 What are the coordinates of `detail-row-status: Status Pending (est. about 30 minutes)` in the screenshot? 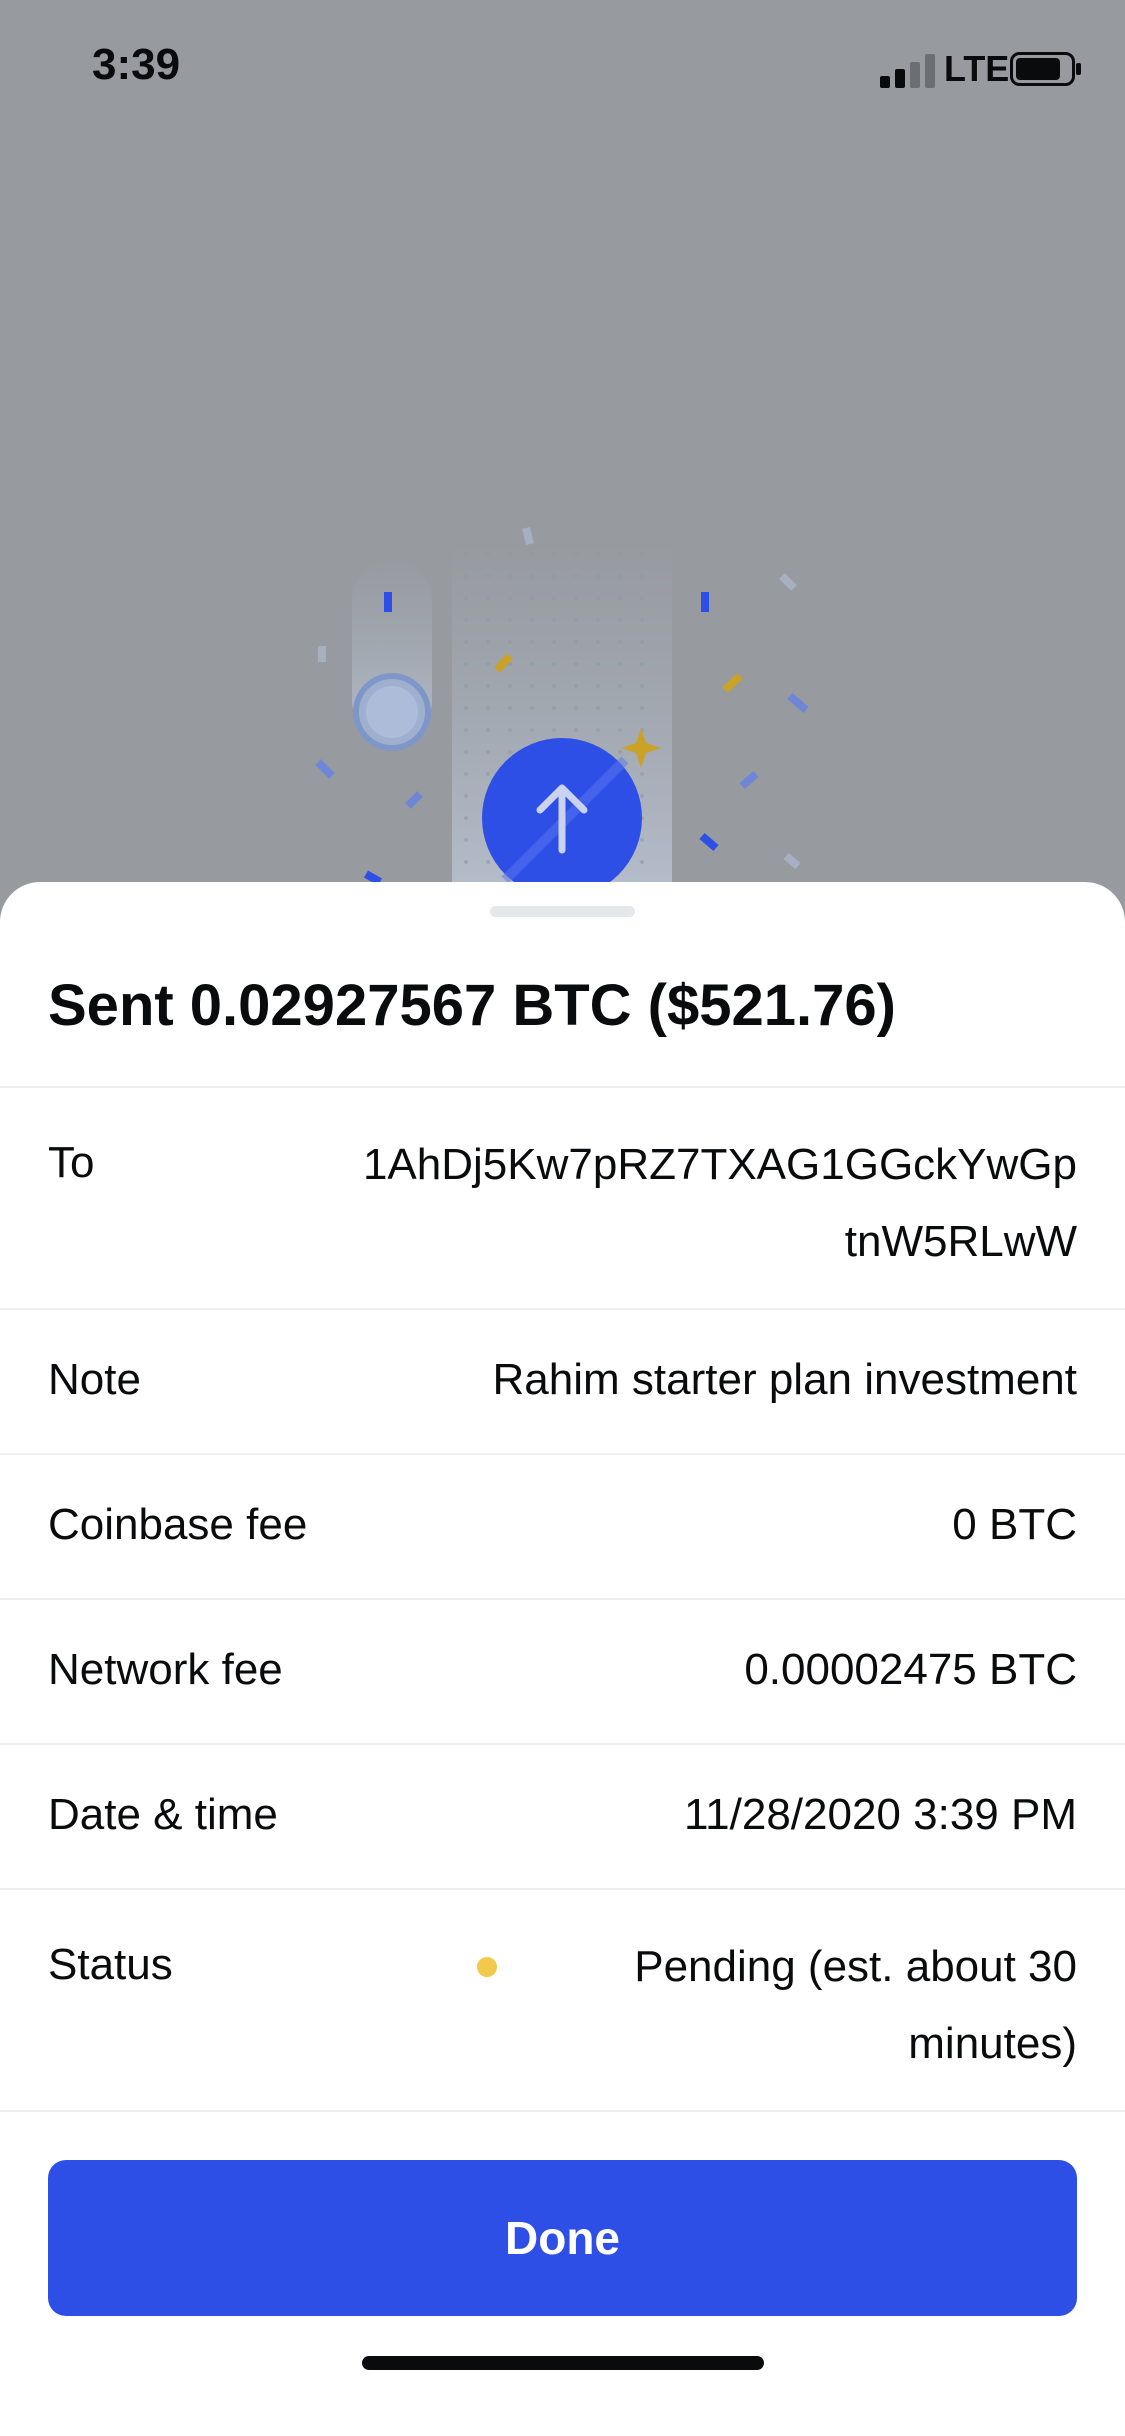 It's located at (562, 2001).